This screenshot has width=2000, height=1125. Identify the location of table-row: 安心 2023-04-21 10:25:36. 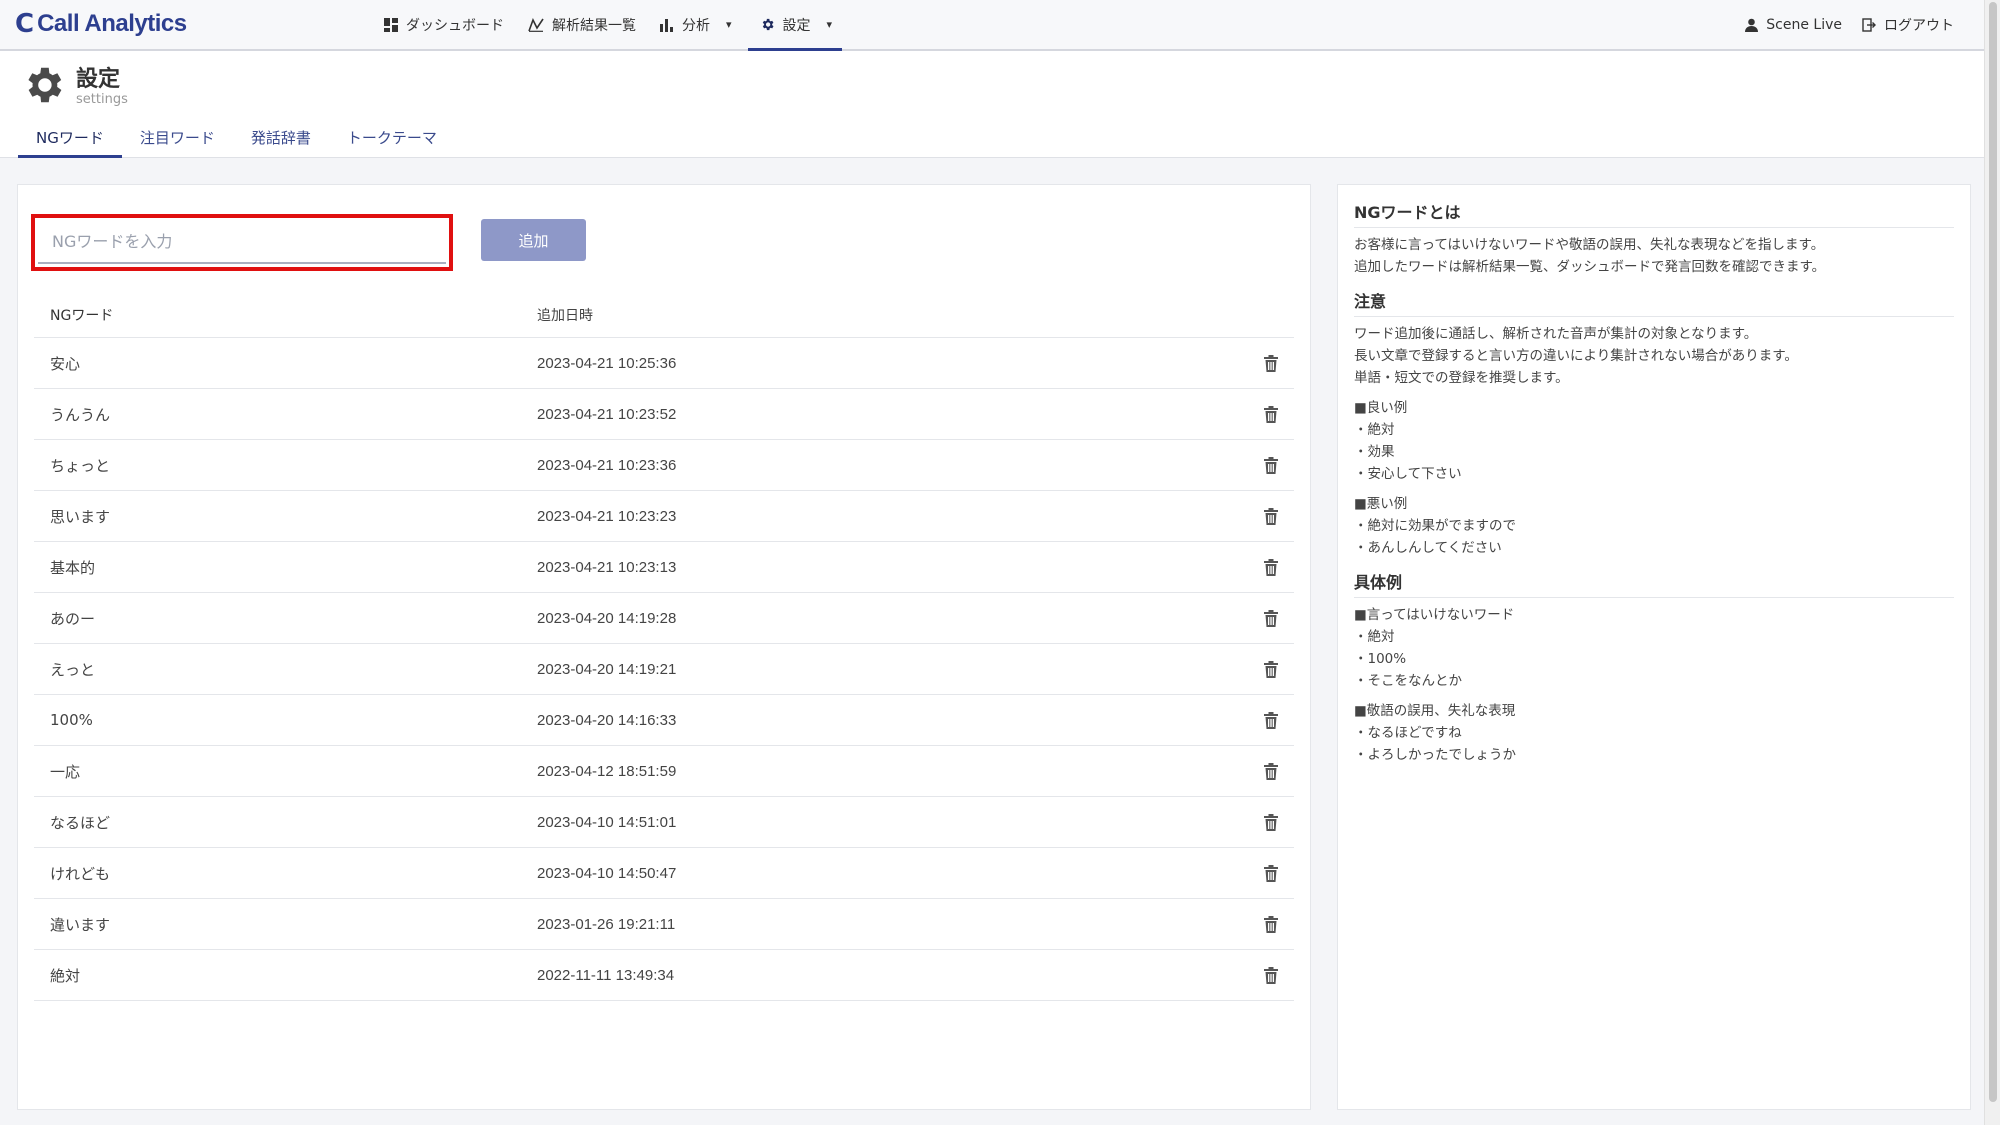
(664, 363).